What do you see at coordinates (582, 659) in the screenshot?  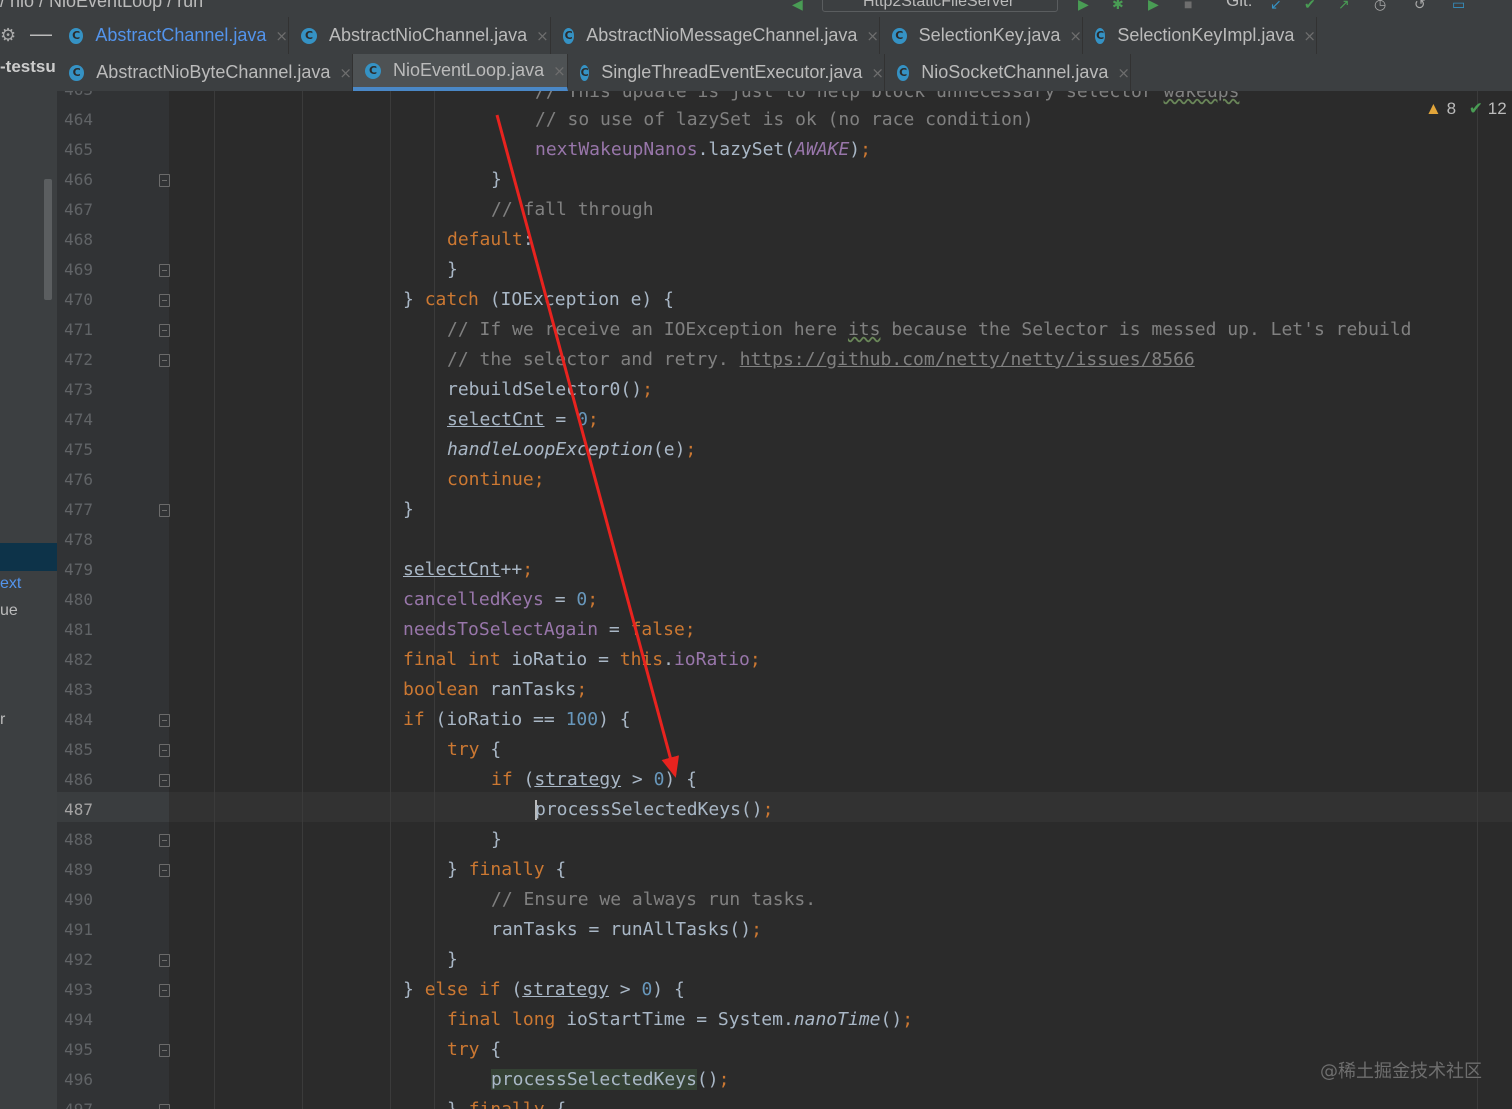 I see `code-line: final int ioRatio = this.ioRatio;` at bounding box center [582, 659].